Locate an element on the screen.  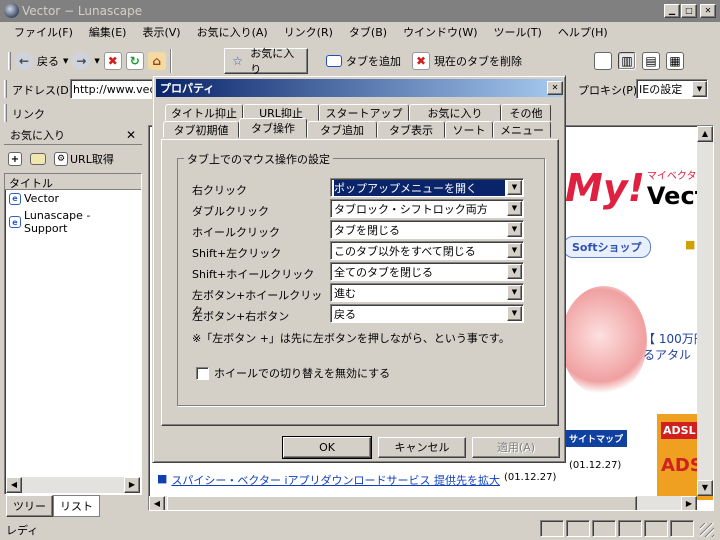
close-icon: ✕ is located at coordinates (708, 11).